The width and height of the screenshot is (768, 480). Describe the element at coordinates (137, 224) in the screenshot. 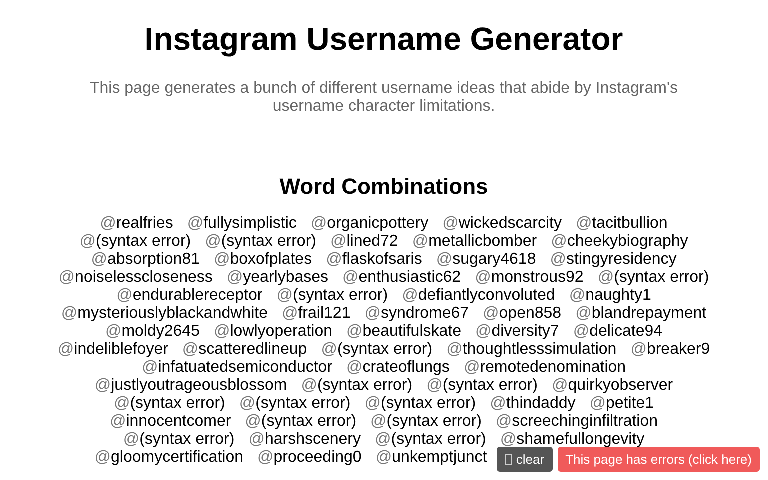

I see `username: @realfries` at that location.